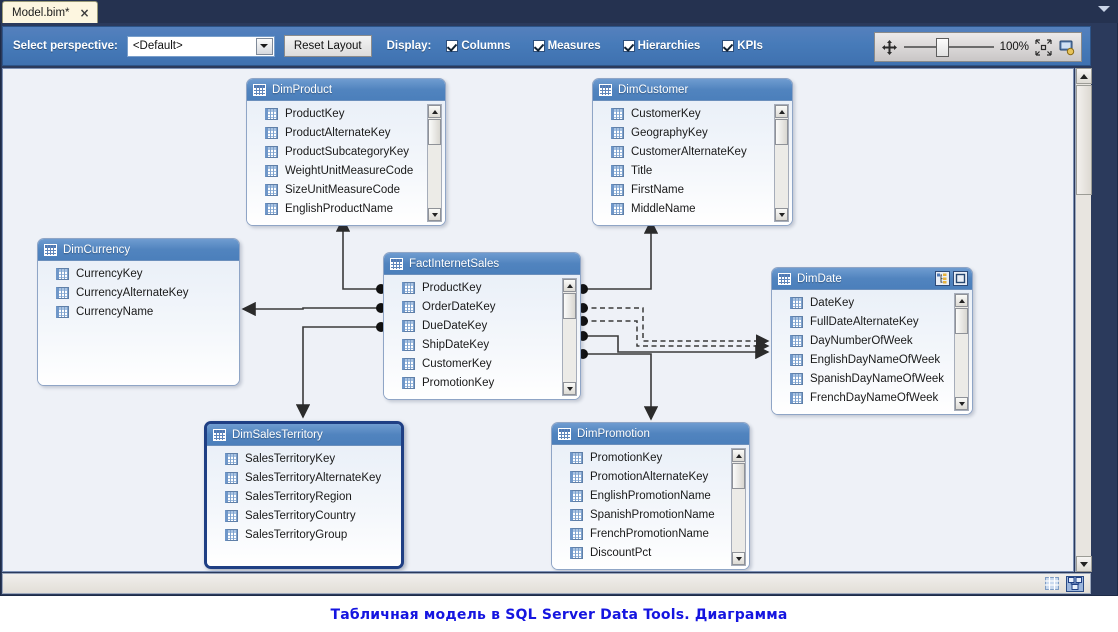 The image size is (1118, 632). What do you see at coordinates (872, 302) in the screenshot?
I see `column-row: DateKey` at bounding box center [872, 302].